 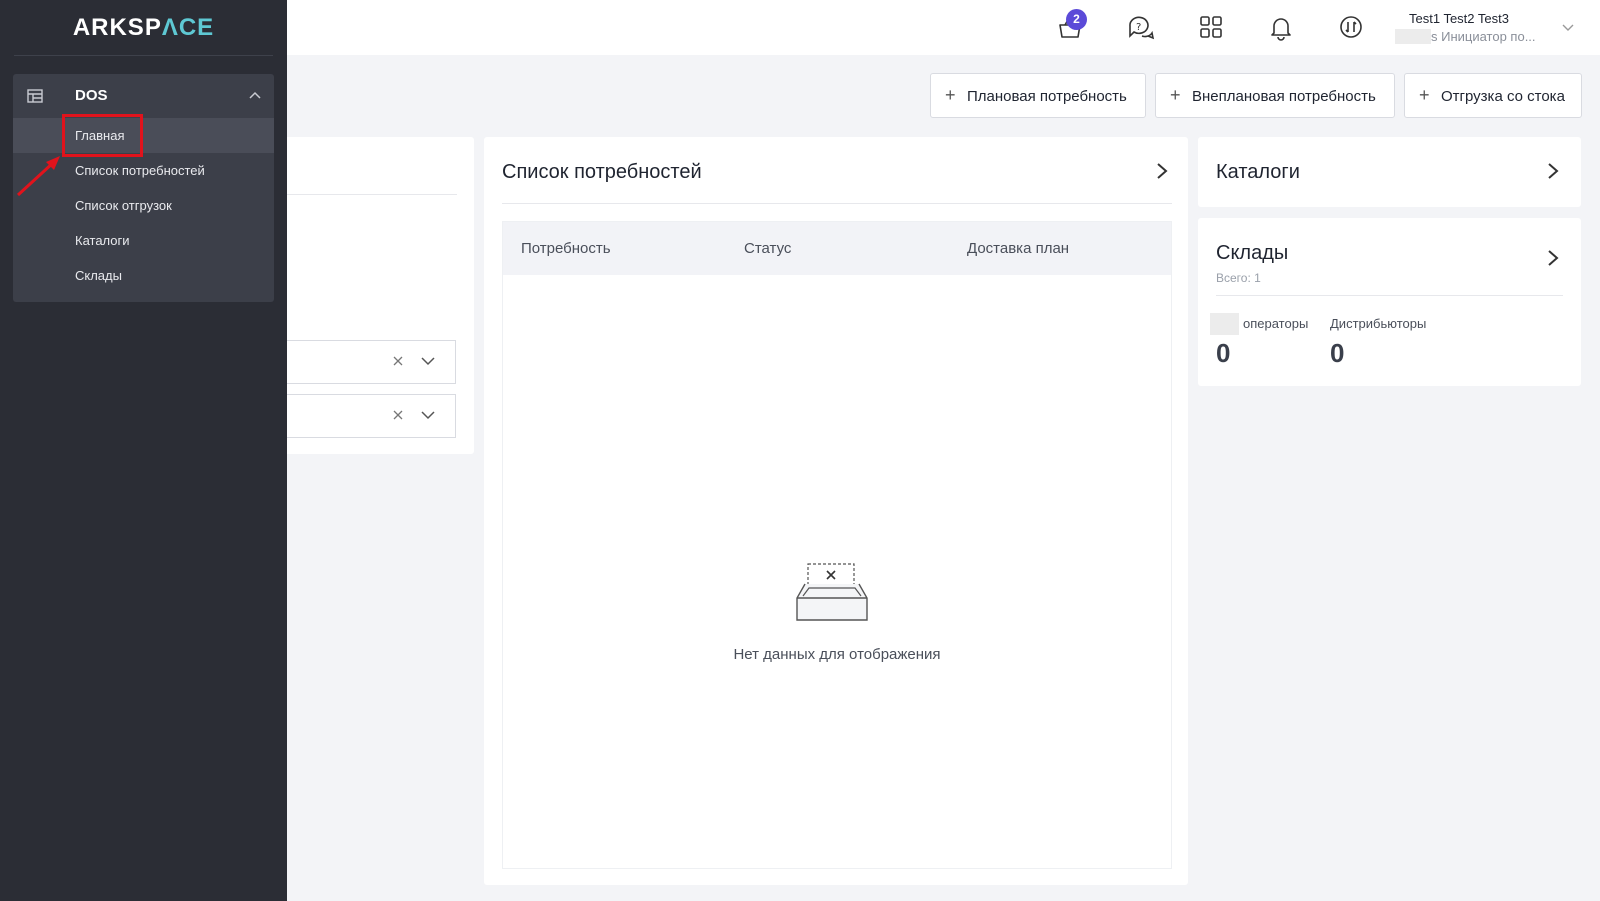 I want to click on logo: ARKSPΛCE, so click(x=143, y=28).